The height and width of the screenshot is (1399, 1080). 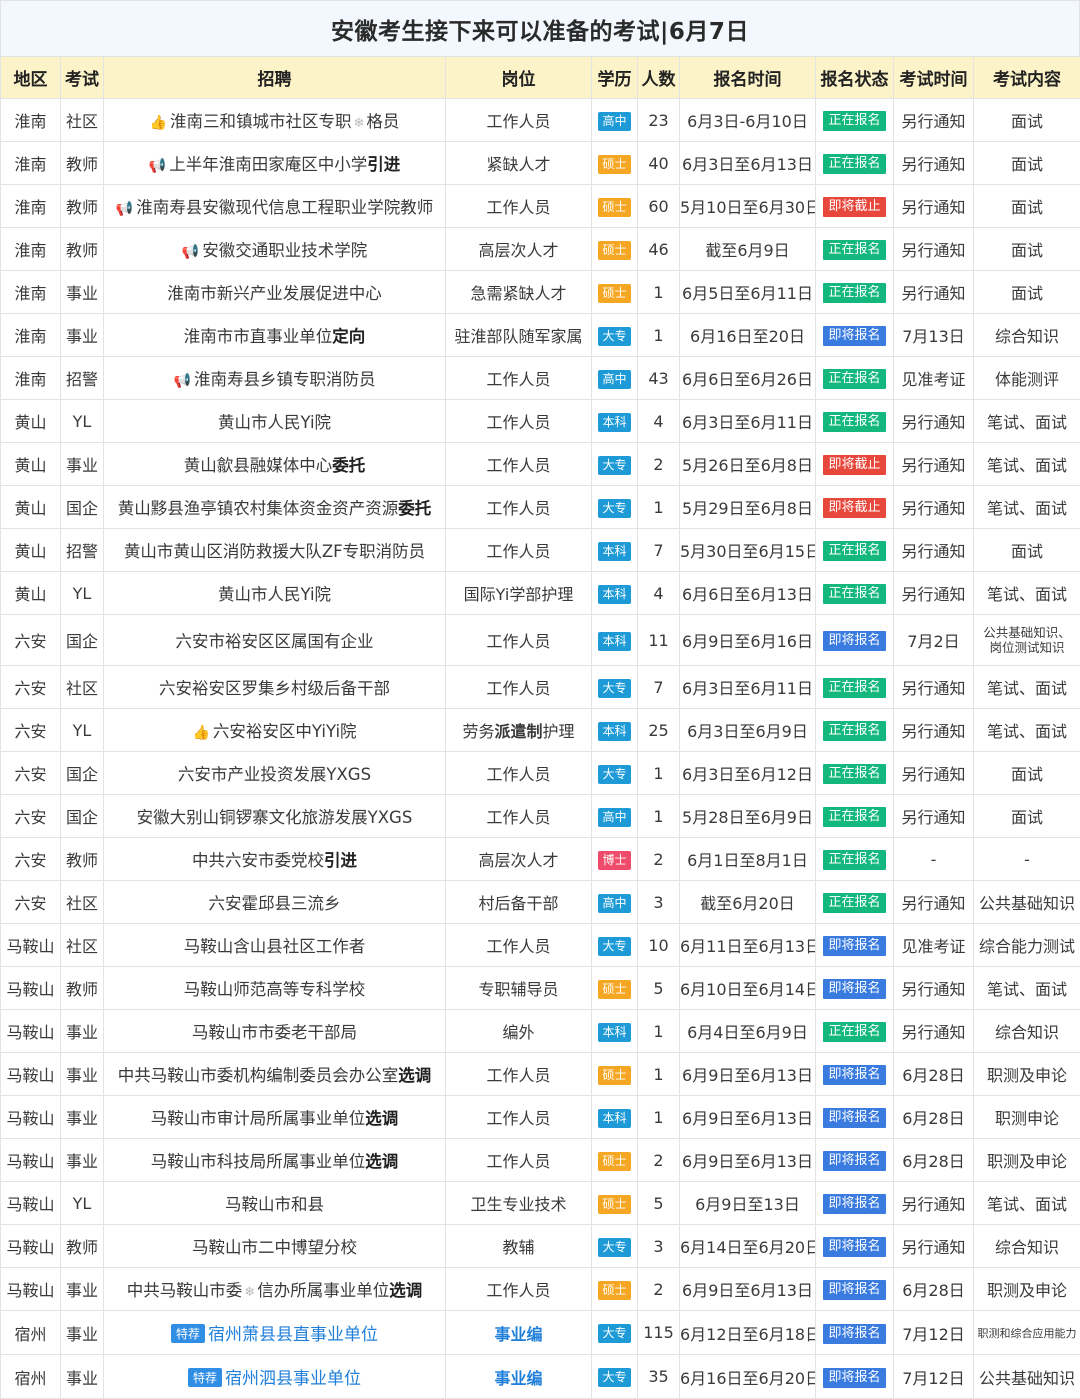 I want to click on cell-type: YL, so click(x=82, y=1203).